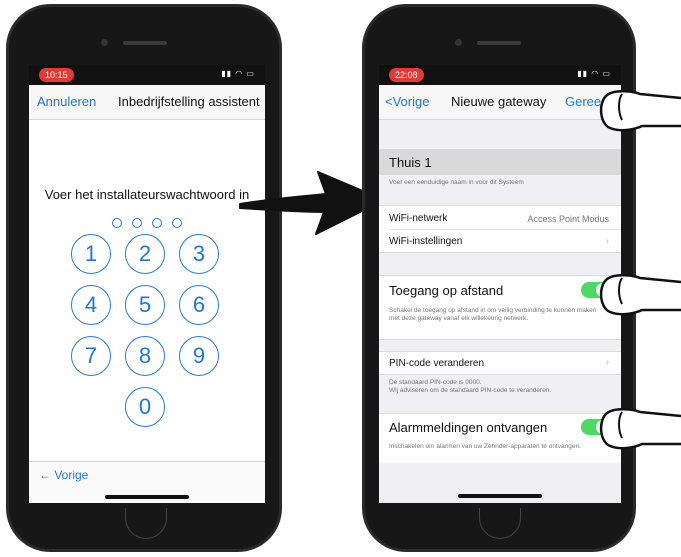  Describe the element at coordinates (500, 162) in the screenshot. I see `name-field: Thuis 1` at that location.